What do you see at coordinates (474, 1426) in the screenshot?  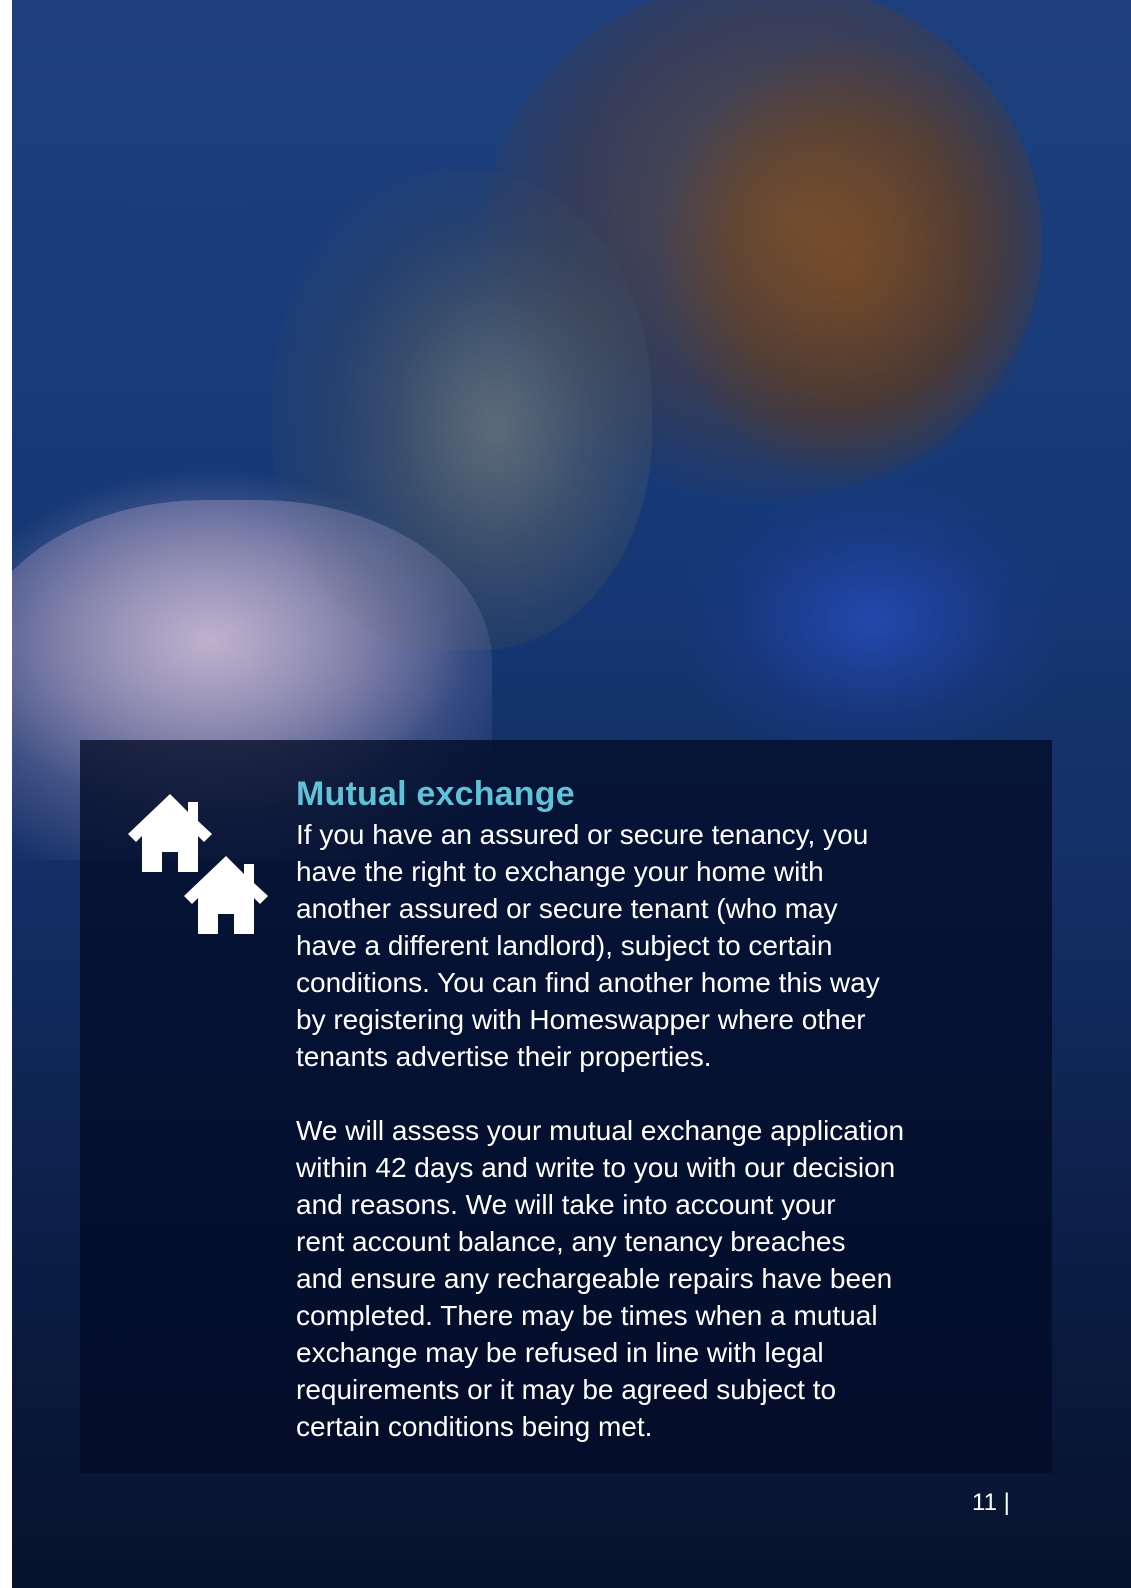 I see `paragraph-line: certain conditions being met.` at bounding box center [474, 1426].